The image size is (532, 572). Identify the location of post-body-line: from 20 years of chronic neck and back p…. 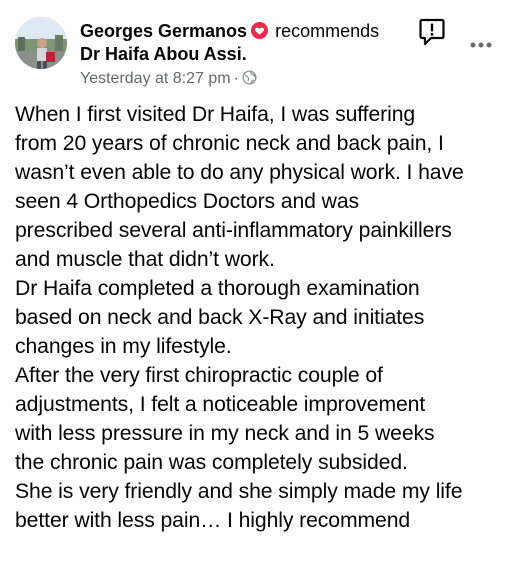
(229, 143).